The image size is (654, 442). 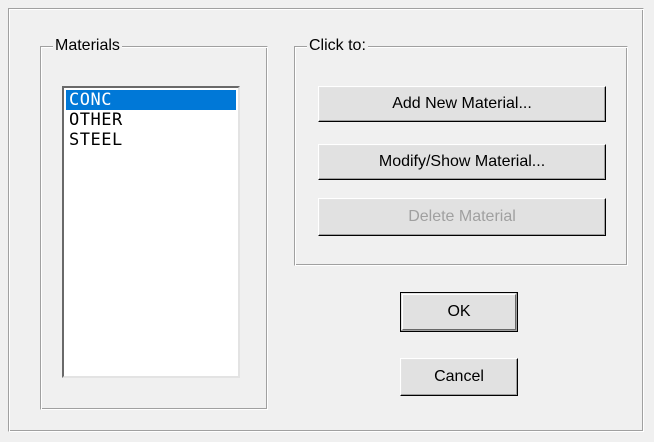 I want to click on click-to-group-label: Click to:, so click(x=337, y=46).